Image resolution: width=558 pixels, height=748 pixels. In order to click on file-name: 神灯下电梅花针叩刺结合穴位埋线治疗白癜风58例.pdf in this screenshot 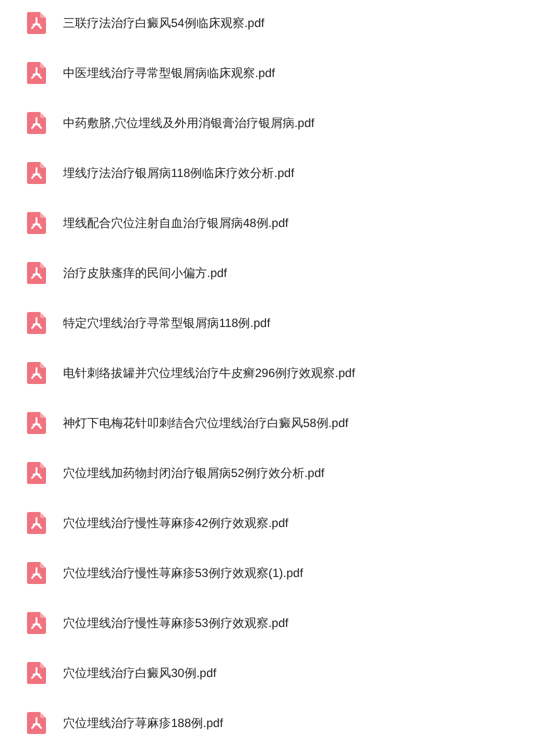, I will do `click(205, 423)`.